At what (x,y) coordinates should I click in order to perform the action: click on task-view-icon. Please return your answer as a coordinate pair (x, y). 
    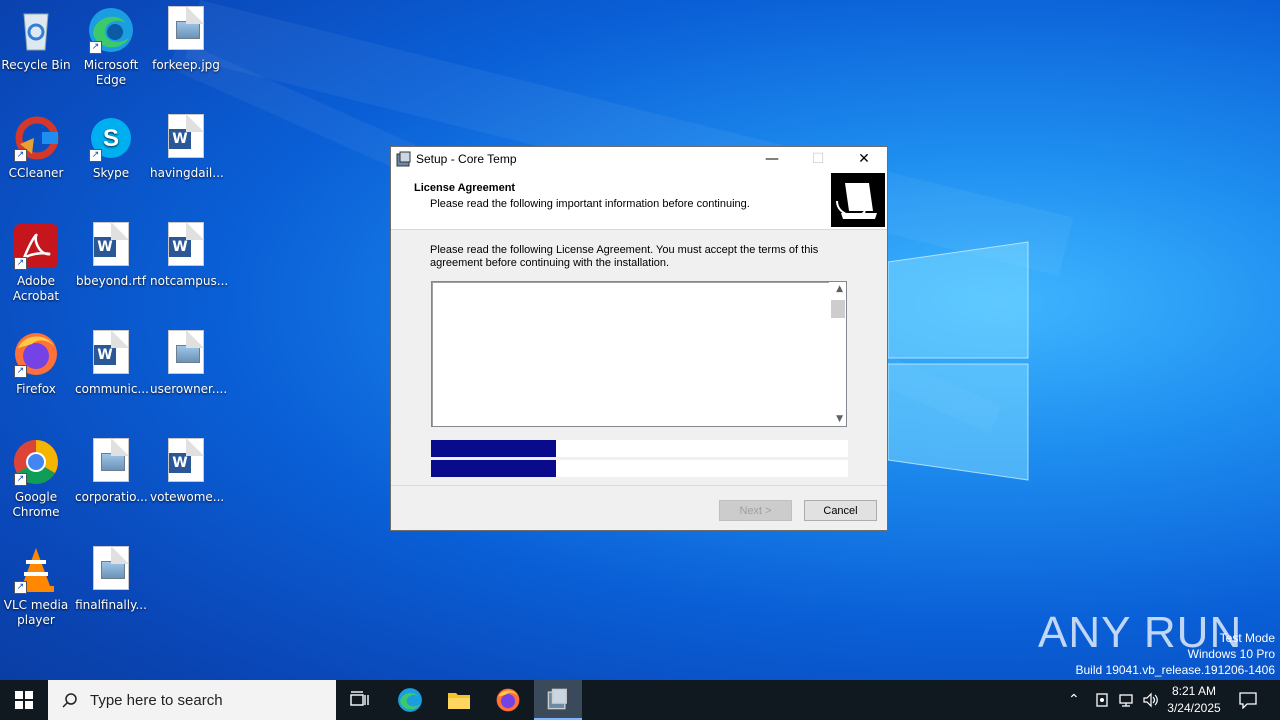
    Looking at the image, I should click on (359, 698).